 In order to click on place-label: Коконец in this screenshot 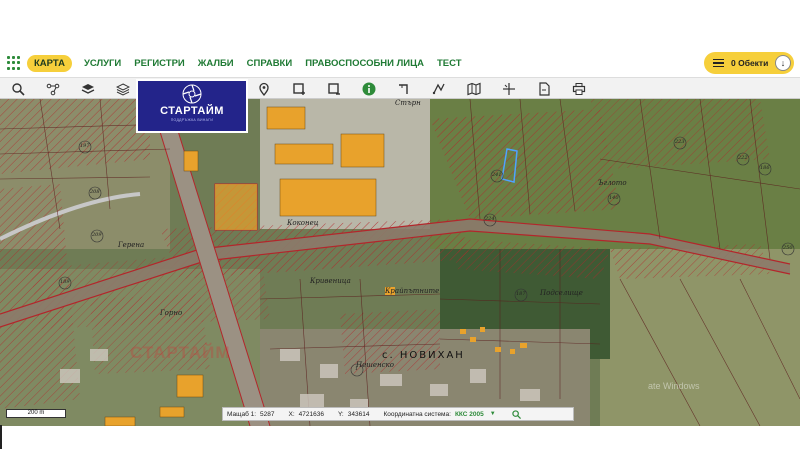, I will do `click(303, 223)`.